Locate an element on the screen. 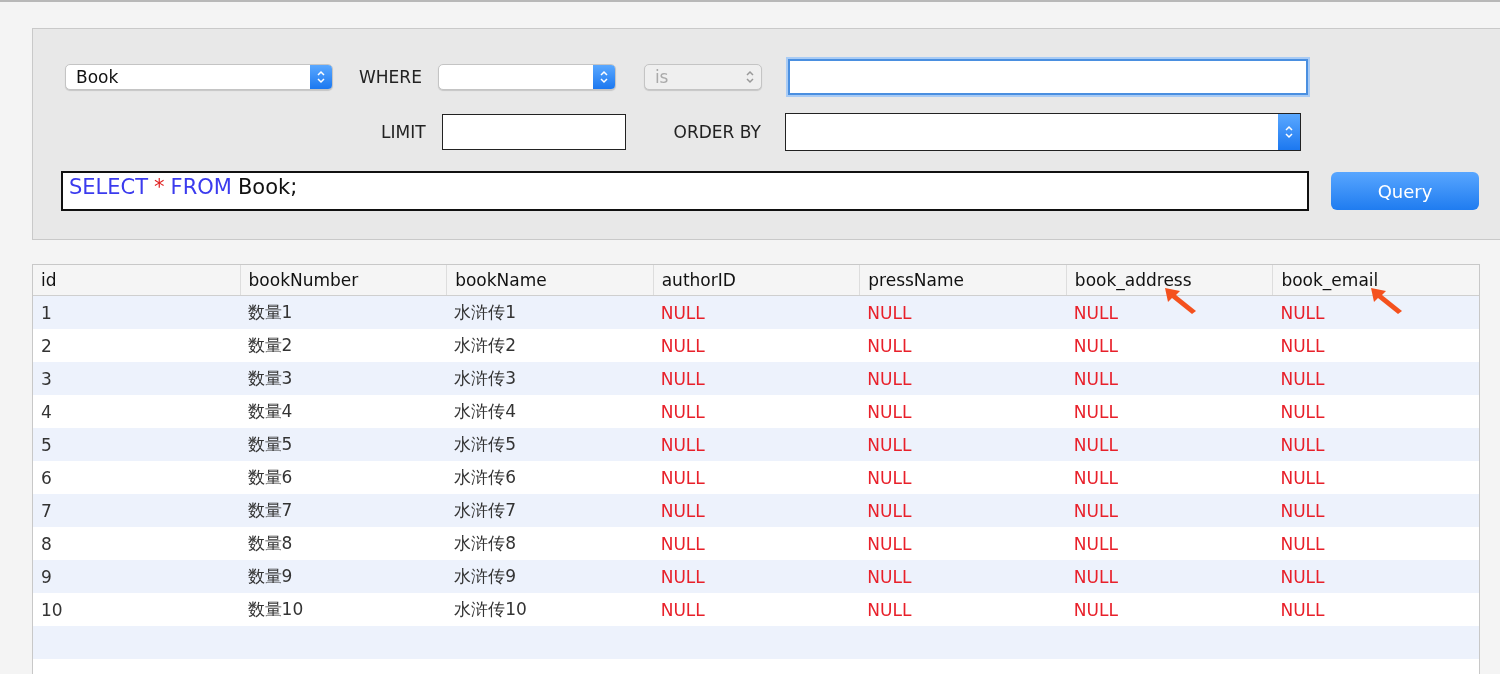 This screenshot has width=1500, height=674. table-cell-text: 10 is located at coordinates (52, 609).